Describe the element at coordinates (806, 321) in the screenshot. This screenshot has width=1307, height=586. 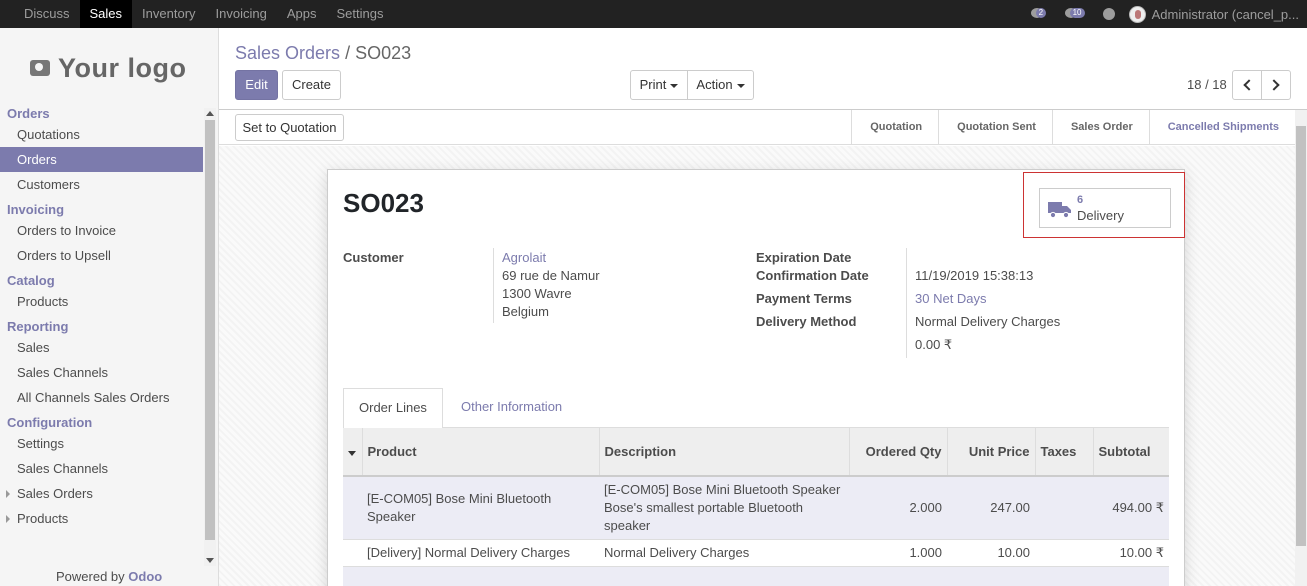
I see `delivery-method-label: Delivery Method` at that location.